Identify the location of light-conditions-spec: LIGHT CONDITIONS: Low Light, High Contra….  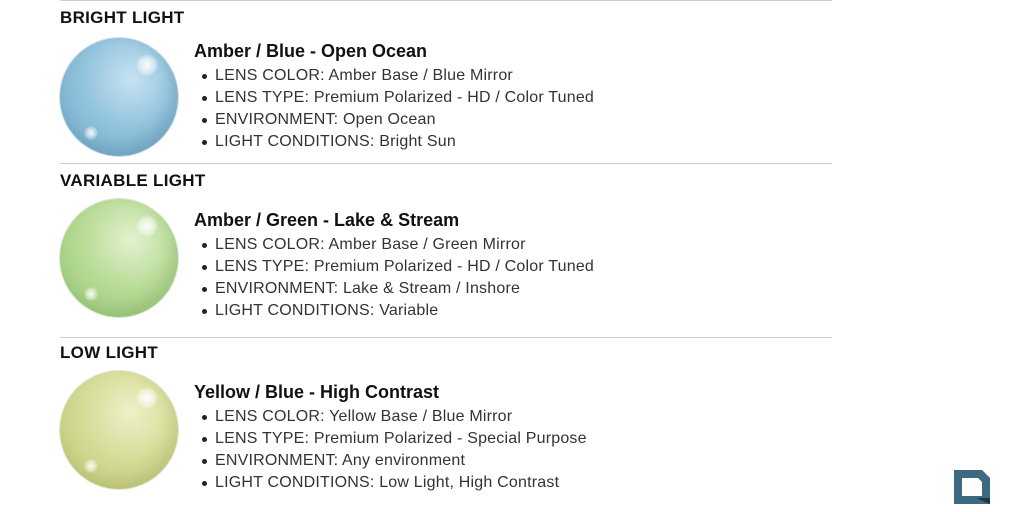
(390, 483).